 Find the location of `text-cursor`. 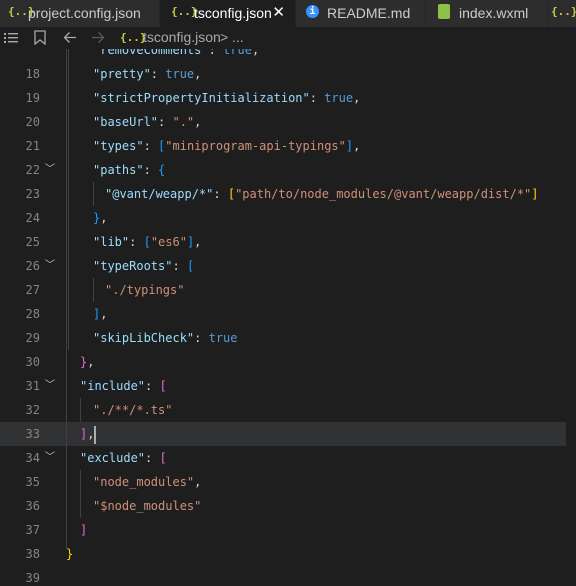

text-cursor is located at coordinates (95, 434).